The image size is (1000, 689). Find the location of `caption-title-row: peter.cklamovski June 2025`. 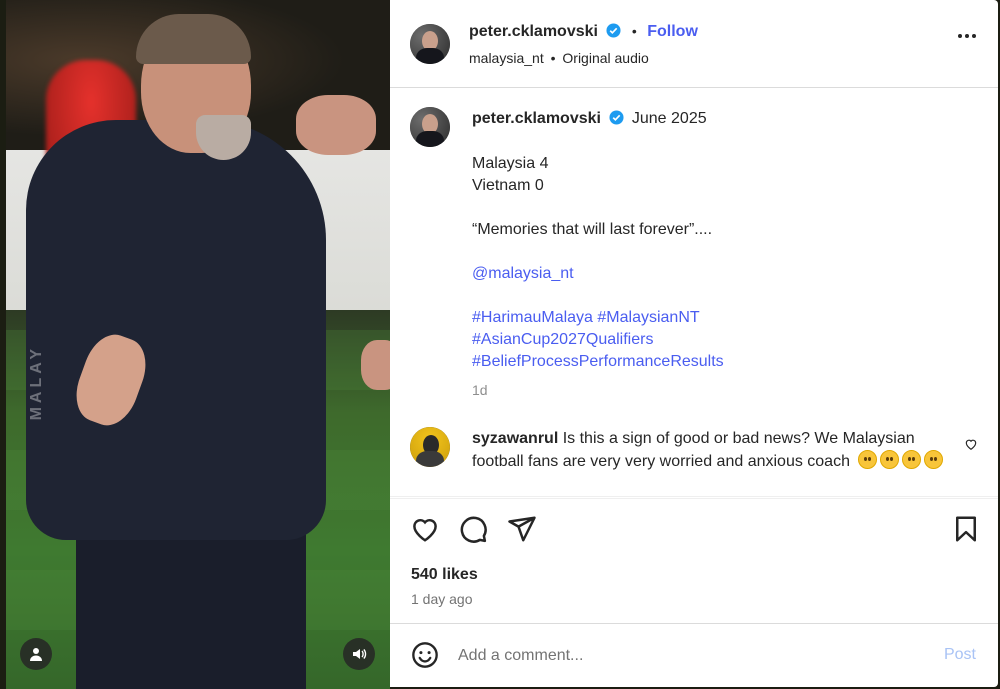

caption-title-row: peter.cklamovski June 2025 is located at coordinates (589, 119).